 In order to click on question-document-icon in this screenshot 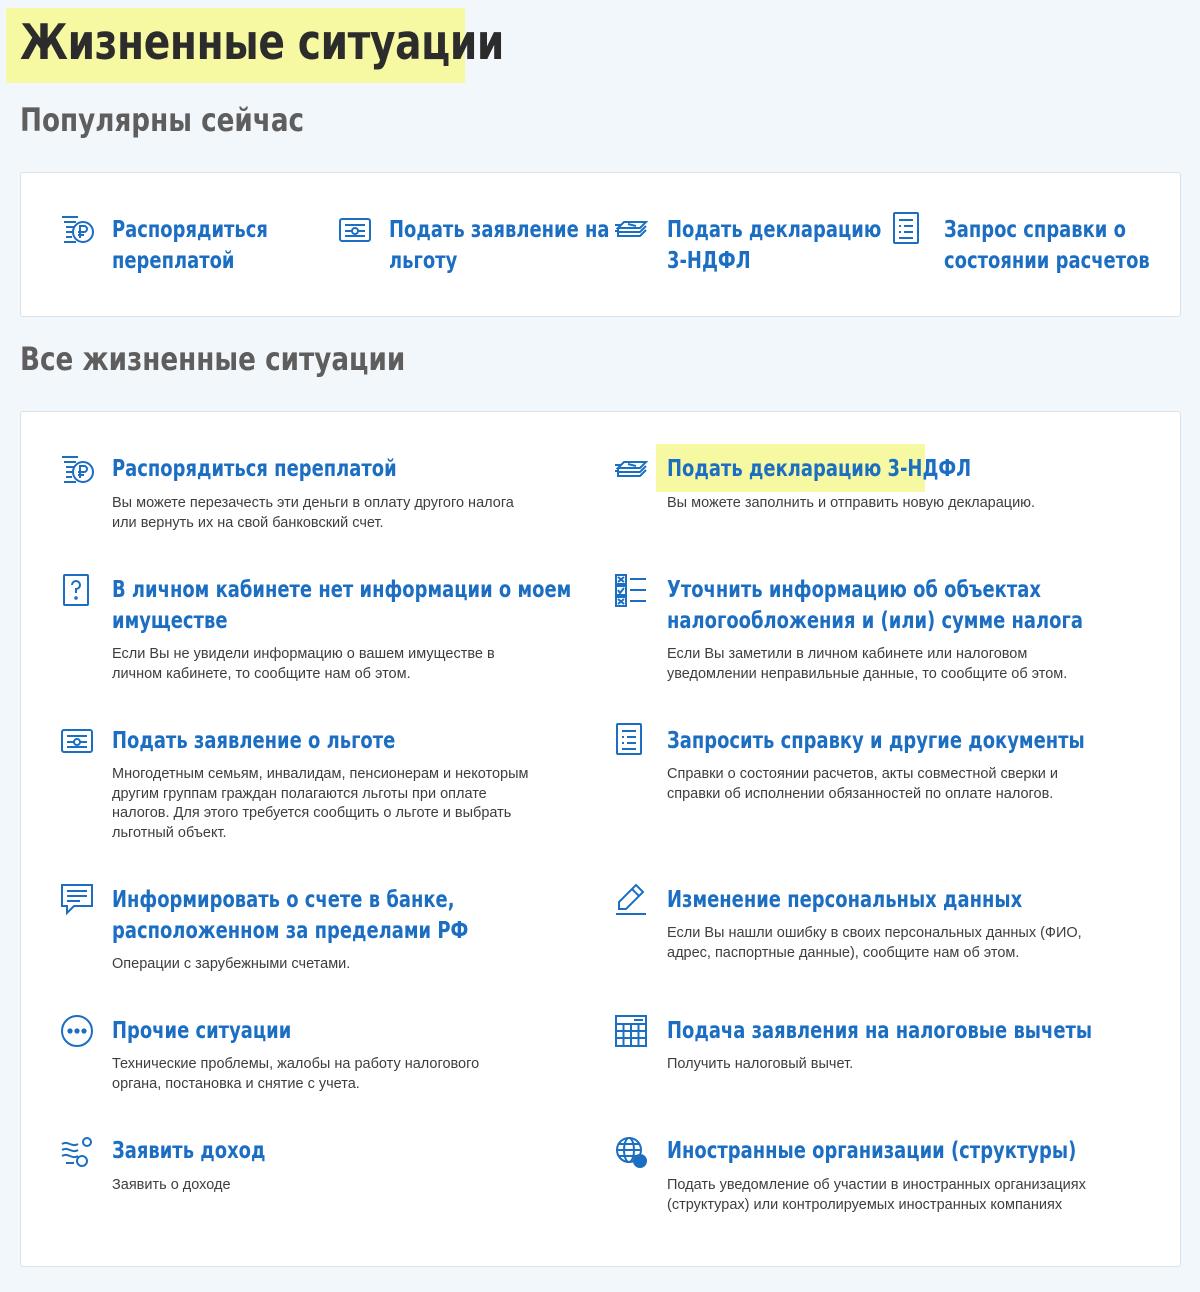, I will do `click(77, 590)`.